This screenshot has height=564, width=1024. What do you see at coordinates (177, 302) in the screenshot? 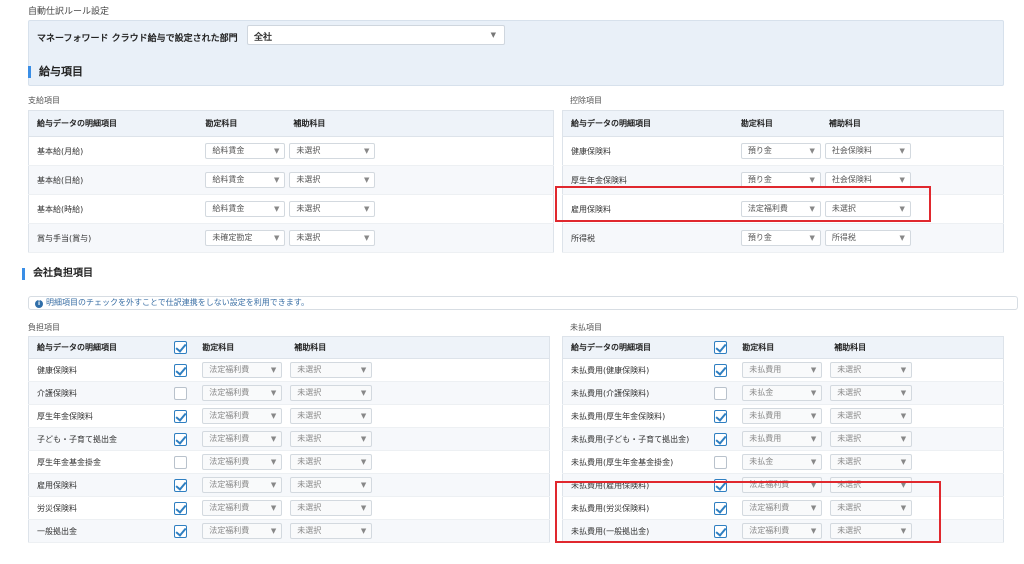
I see `info-text: 明細項目のチェックを外すことで仕訳連携をしない設定を利用できます。` at bounding box center [177, 302].